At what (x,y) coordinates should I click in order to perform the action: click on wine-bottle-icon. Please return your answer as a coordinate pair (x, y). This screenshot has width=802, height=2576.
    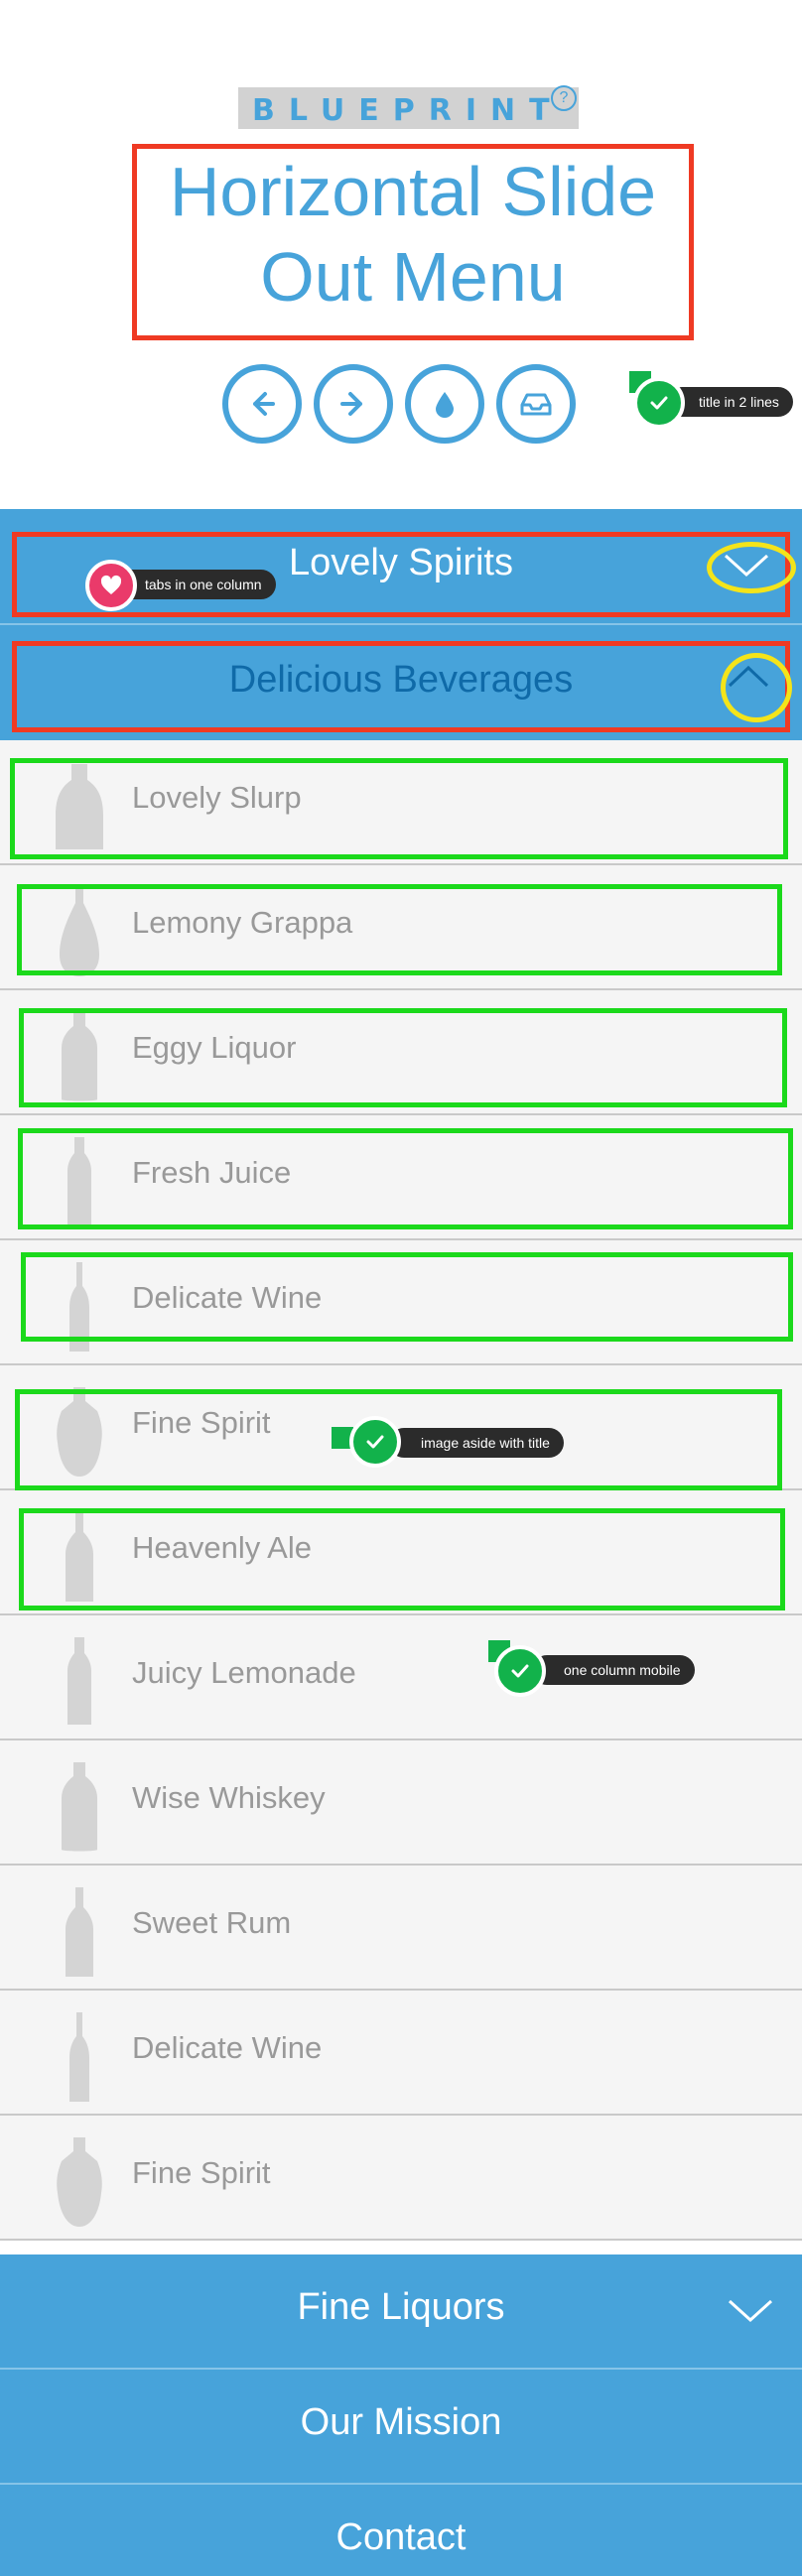
    Looking at the image, I should click on (79, 2057).